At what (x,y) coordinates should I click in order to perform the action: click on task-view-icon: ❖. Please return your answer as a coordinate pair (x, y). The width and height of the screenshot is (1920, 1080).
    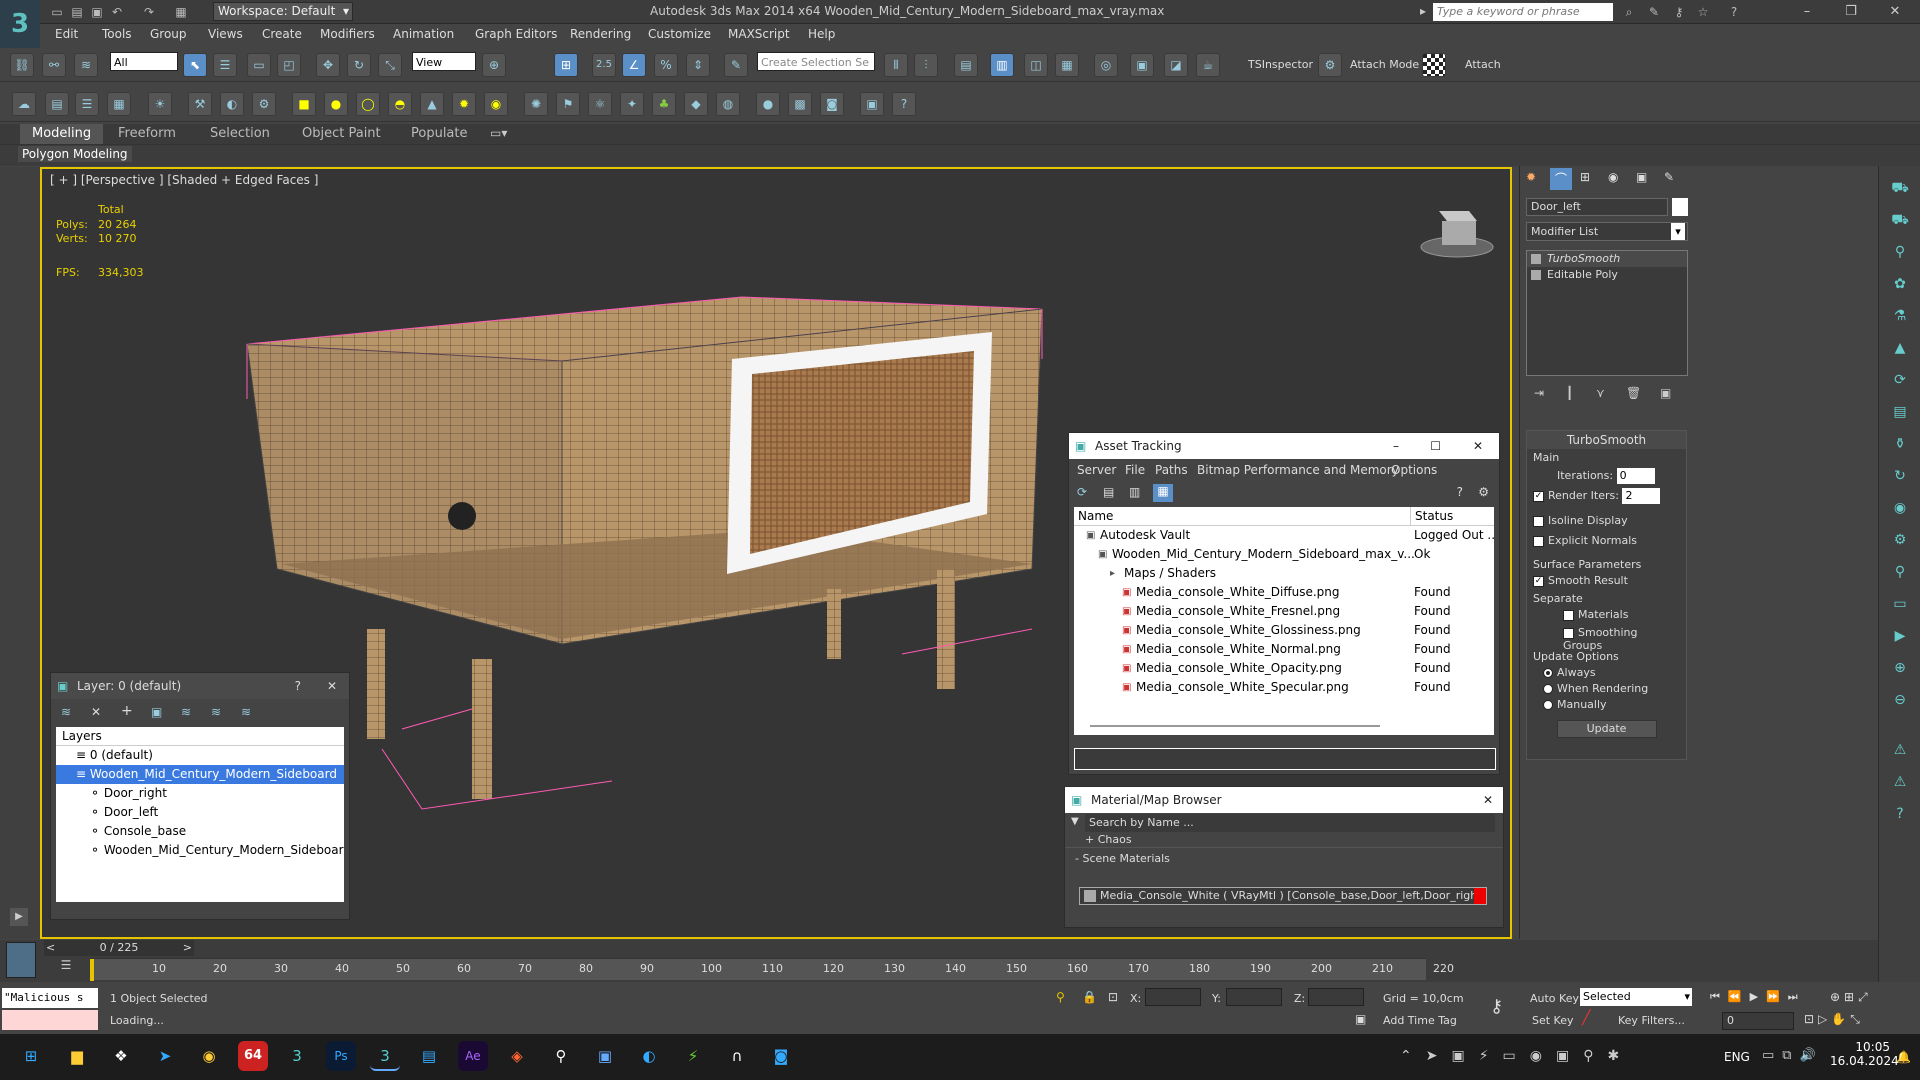
    Looking at the image, I should click on (121, 1056).